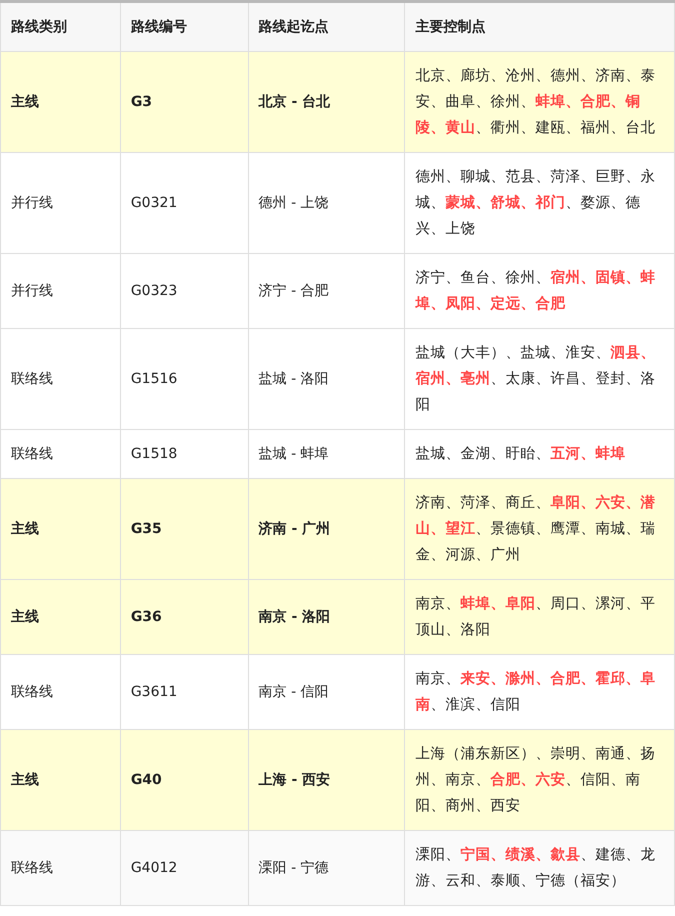  Describe the element at coordinates (539, 529) in the screenshot. I see `control-points-cell: 济南、菏泽、商丘、阜阳、六安、潜山、望江、景德镇、鹰潭、南城、瑞金、河源、广州` at that location.